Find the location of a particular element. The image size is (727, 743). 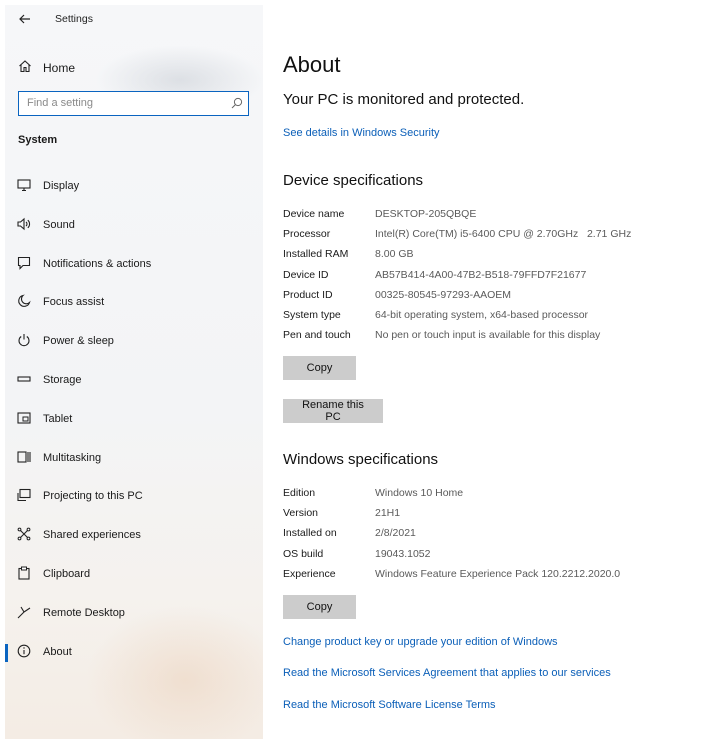

spec-row-installed-on: Installed on 2/8/2021 is located at coordinates (503, 533).